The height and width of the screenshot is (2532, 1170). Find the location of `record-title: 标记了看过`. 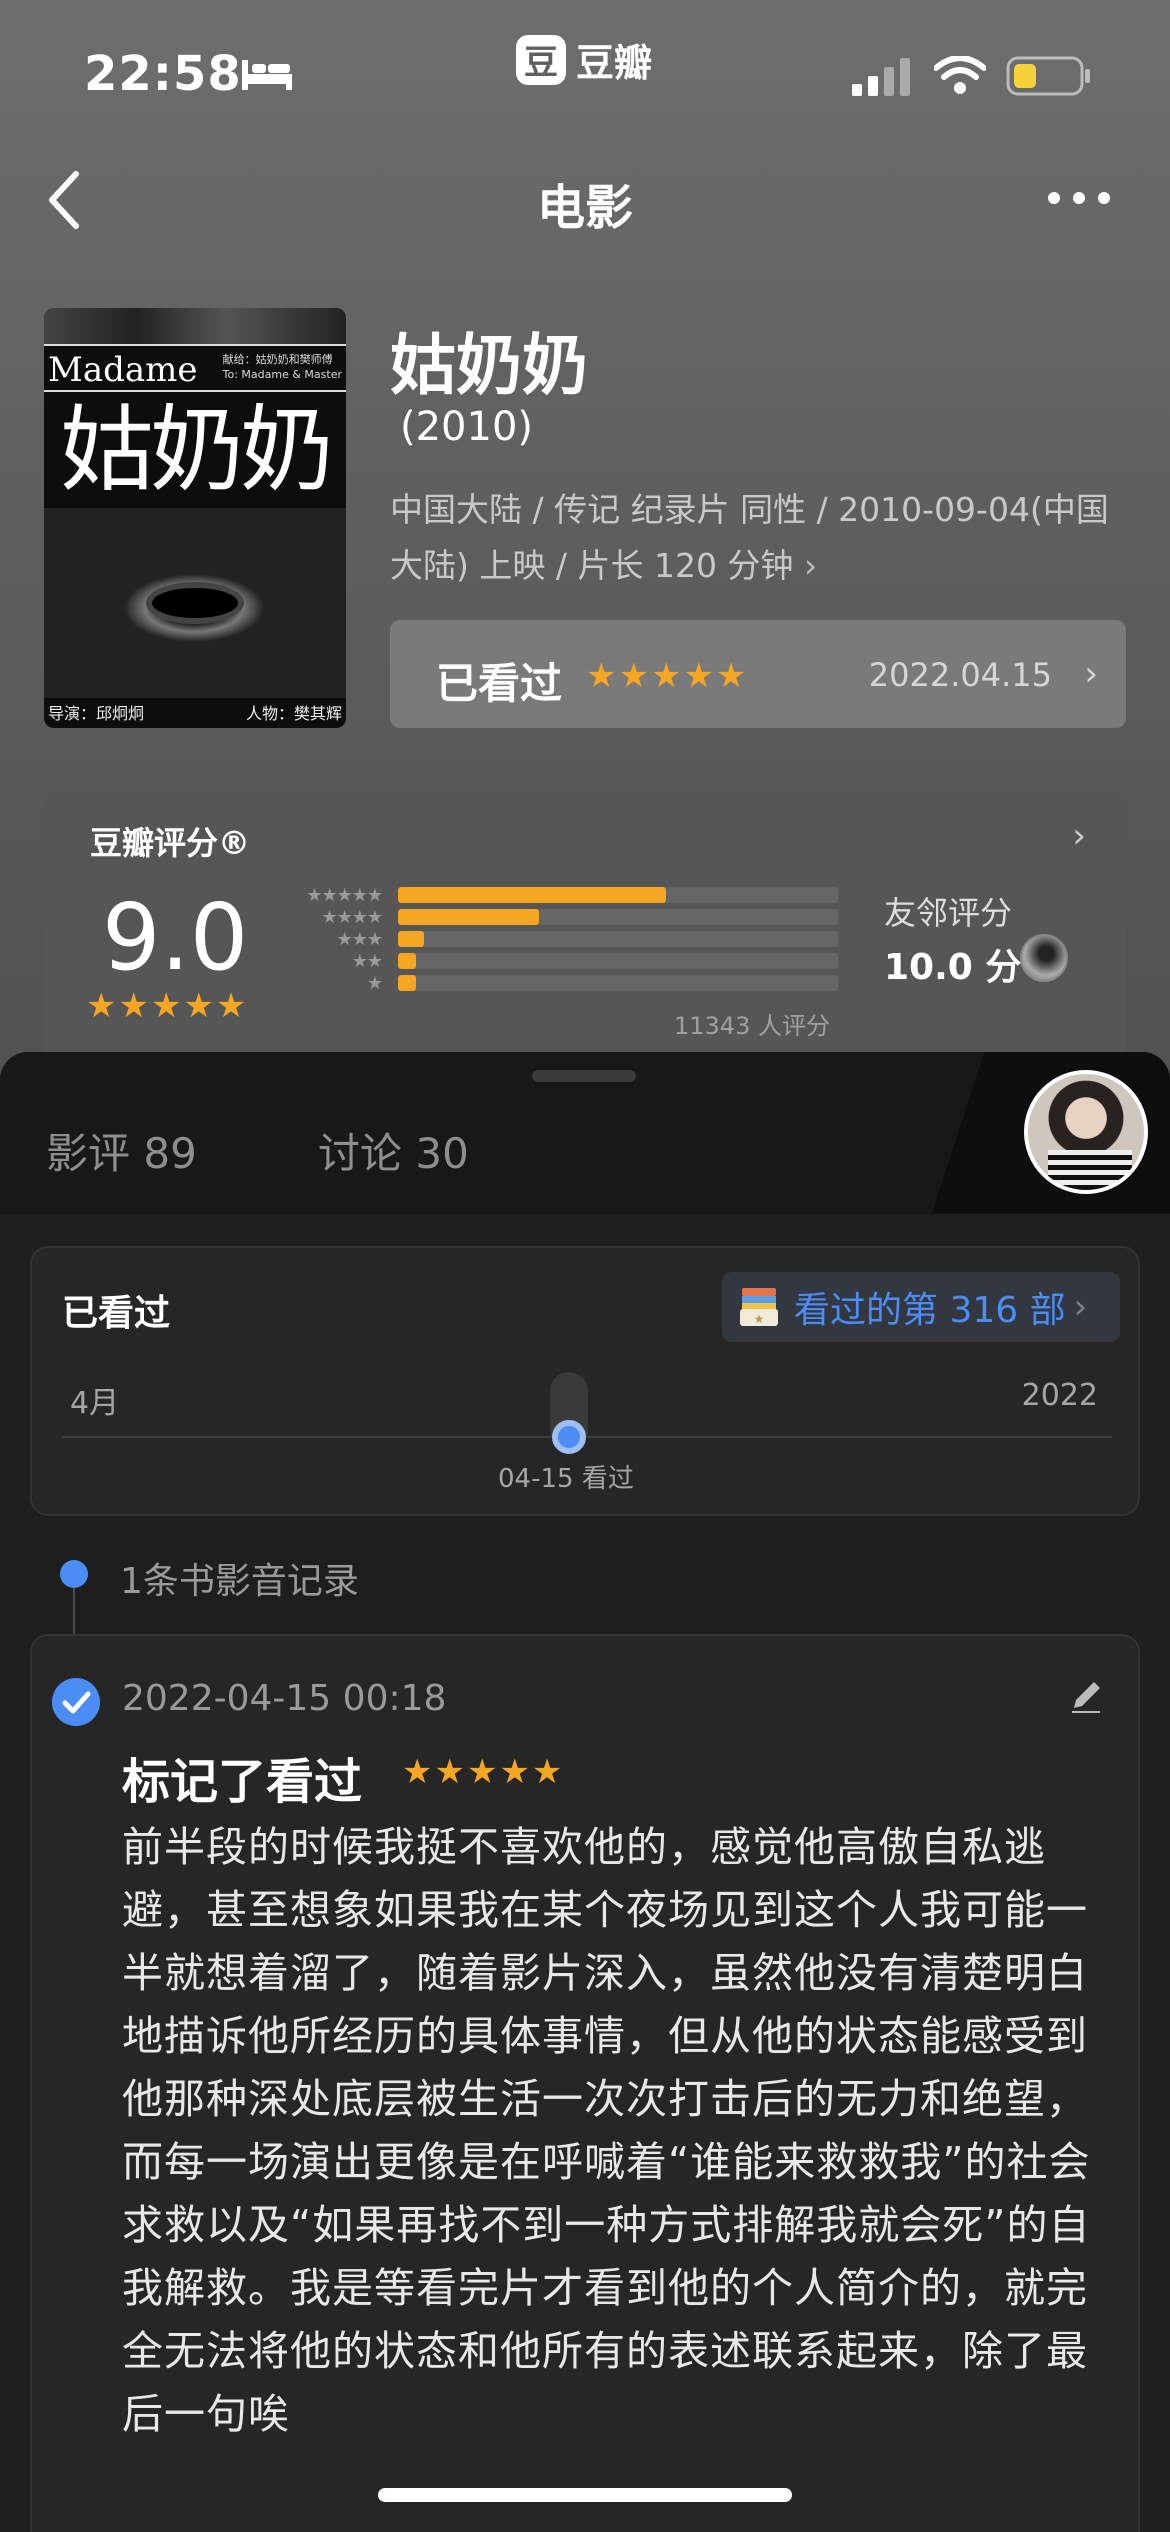

record-title: 标记了看过 is located at coordinates (242, 1782).